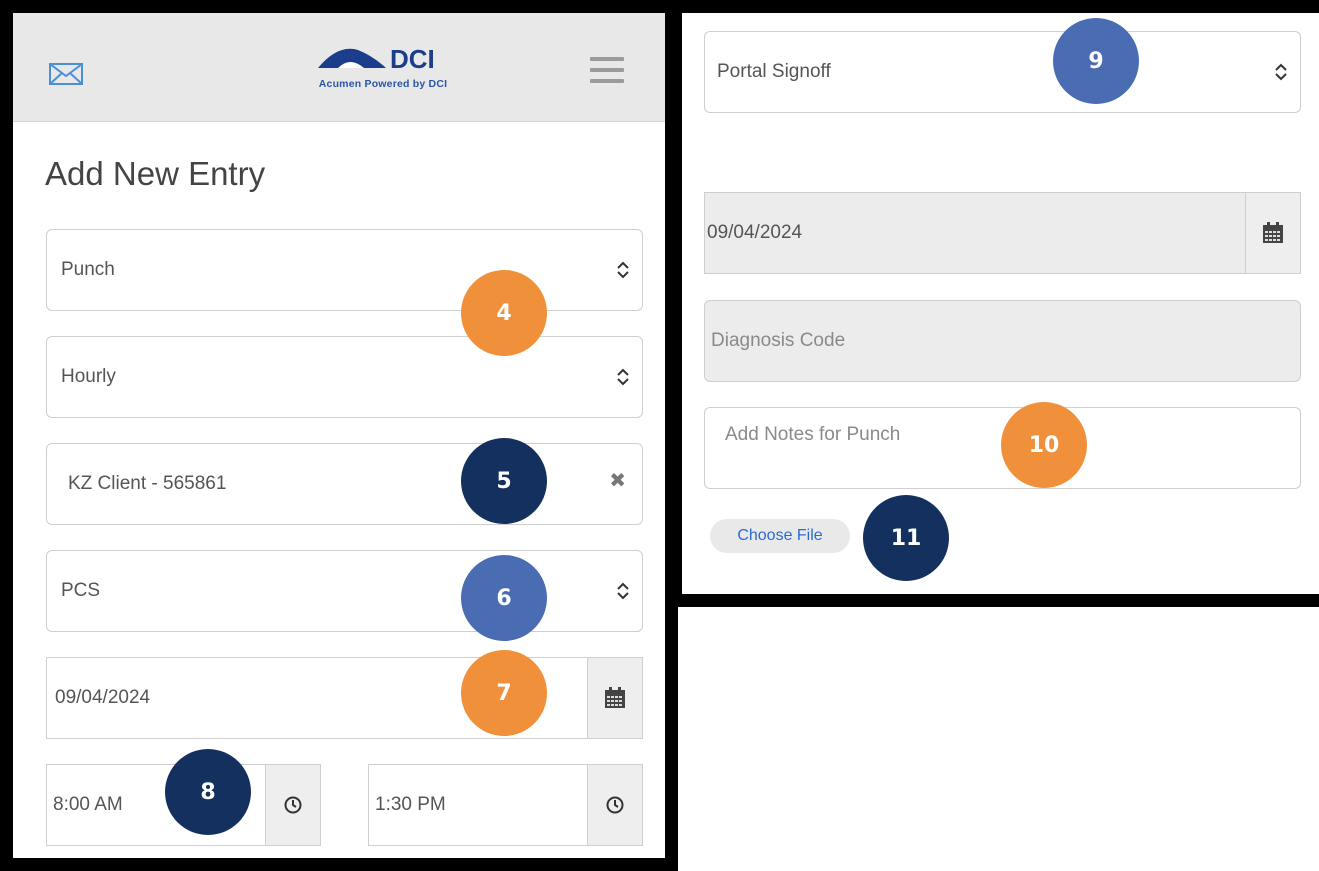  What do you see at coordinates (504, 313) in the screenshot?
I see `step-badge-4: 4` at bounding box center [504, 313].